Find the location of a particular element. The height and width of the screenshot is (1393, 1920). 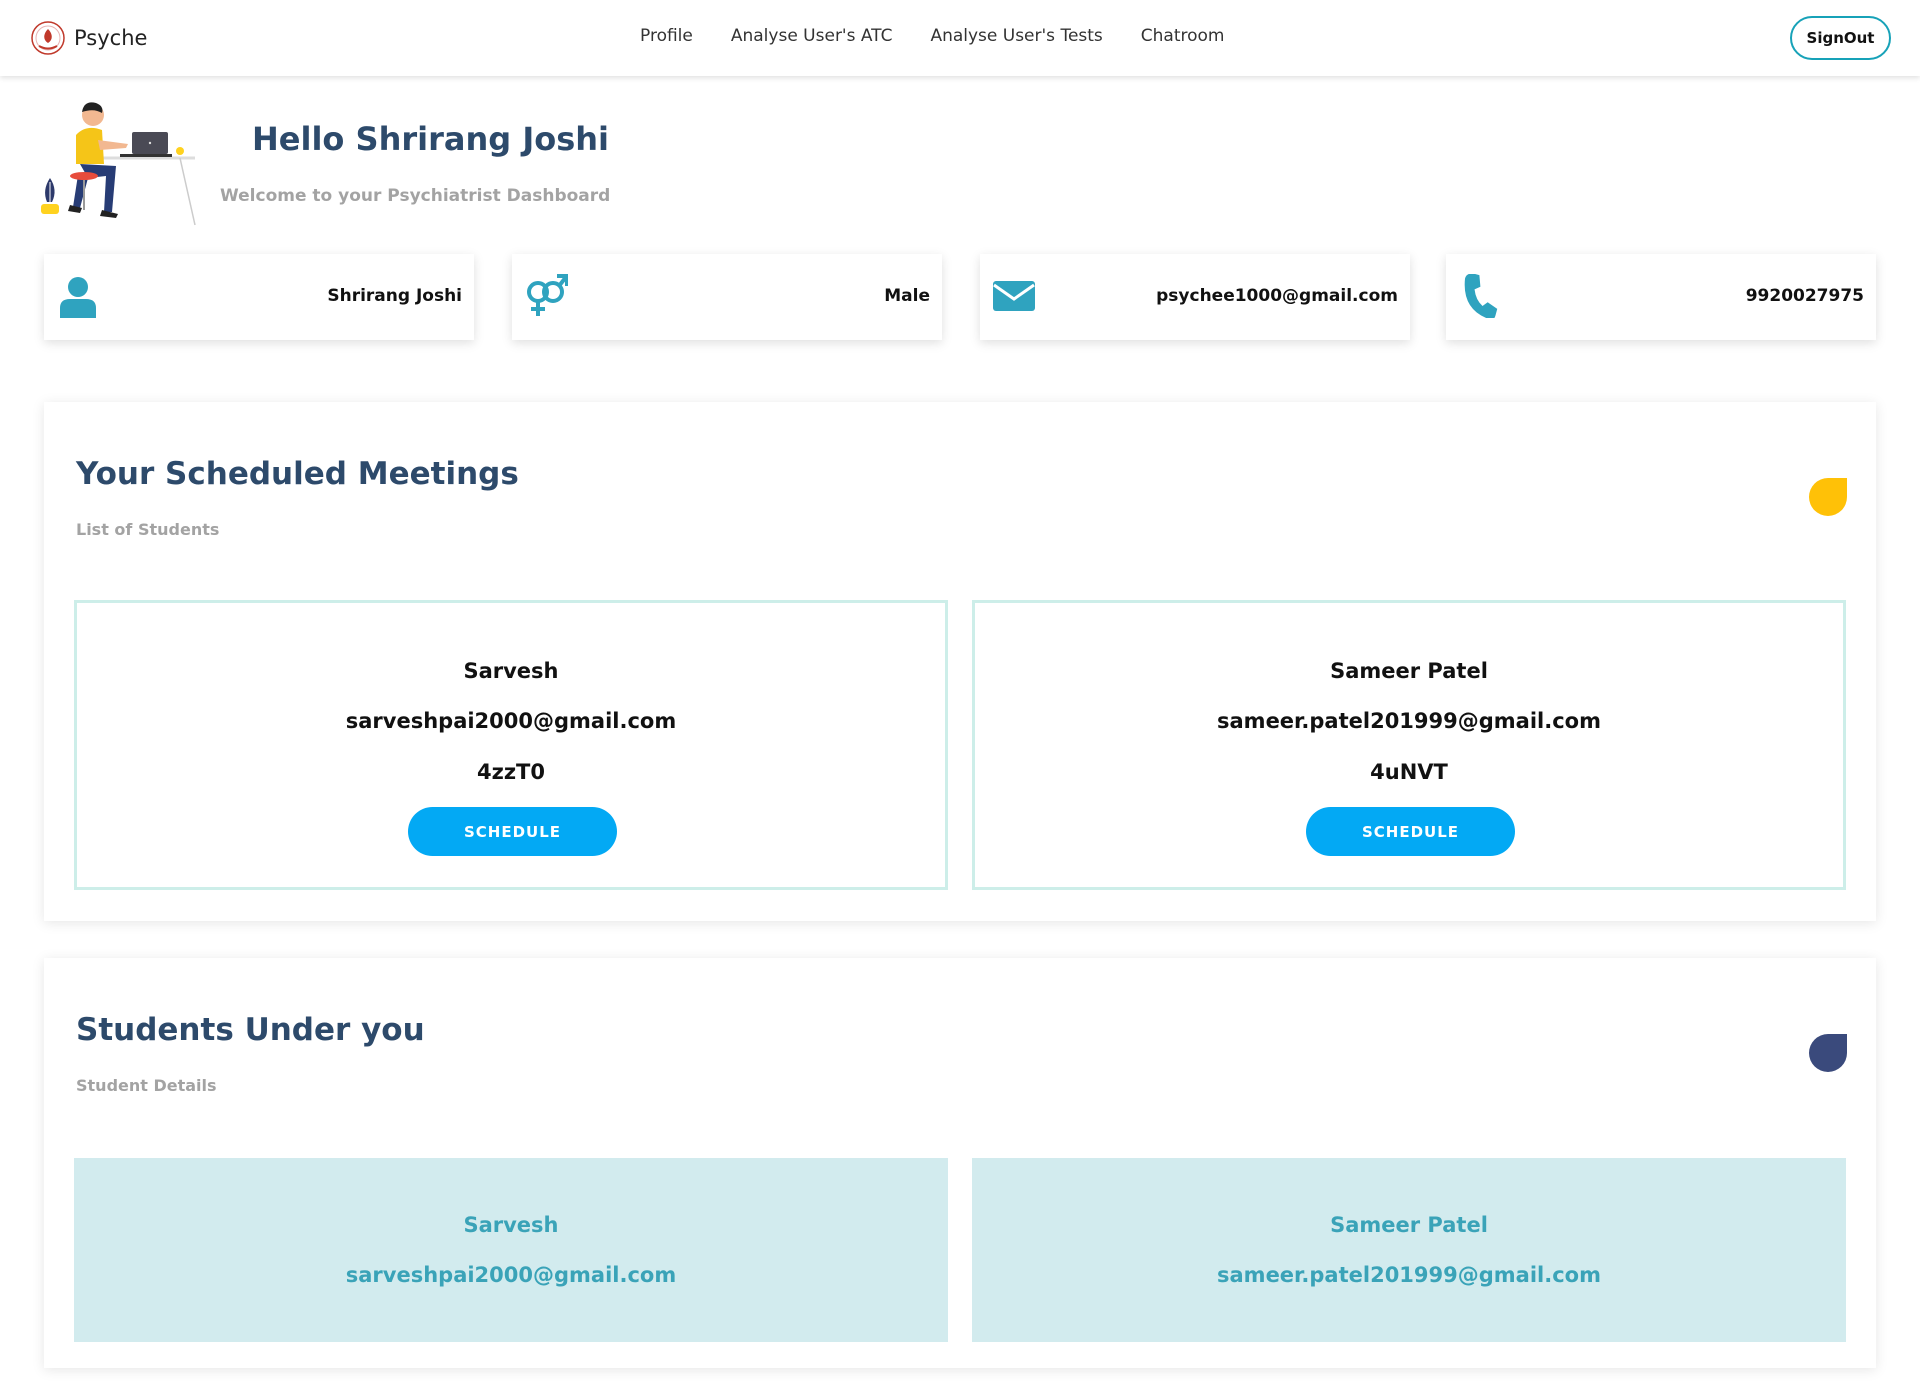

students-title: Students Under you is located at coordinates (250, 1030).